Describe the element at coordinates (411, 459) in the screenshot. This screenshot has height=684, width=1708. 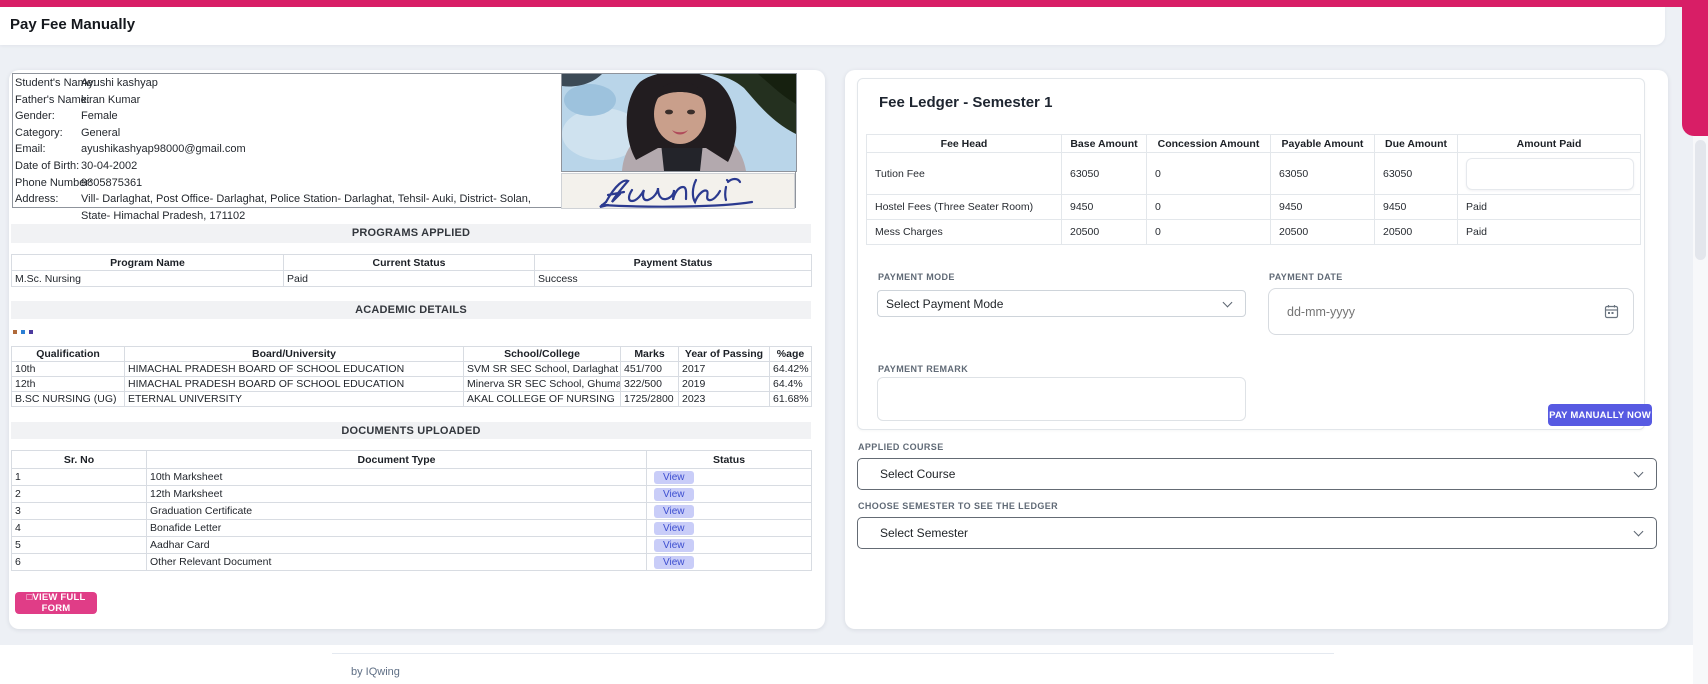
I see `table-header-row: Sr. No Document Type Status` at that location.